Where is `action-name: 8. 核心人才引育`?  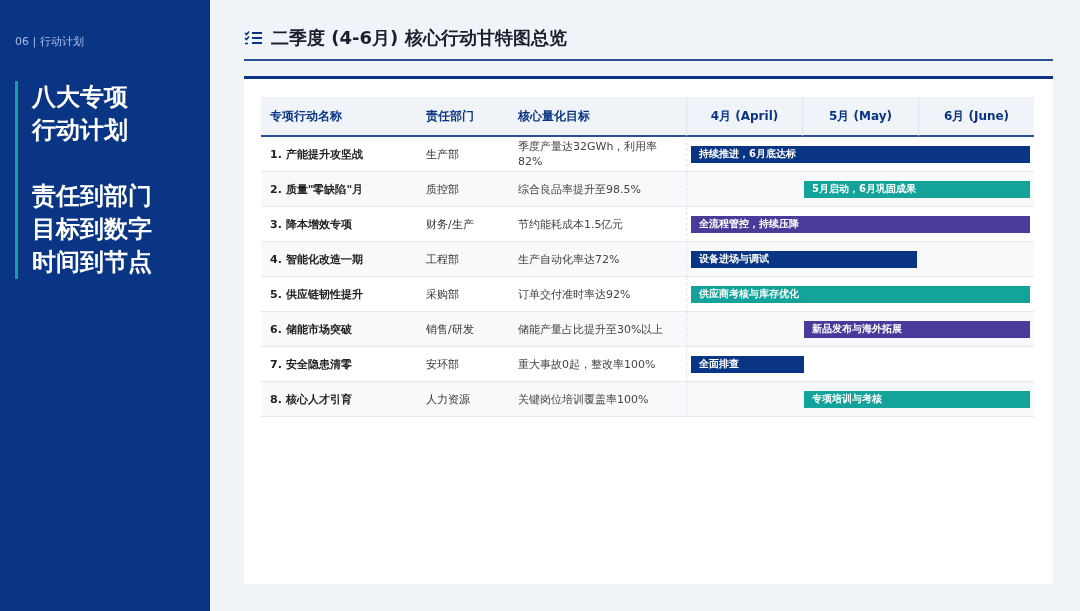 action-name: 8. 核心人才引育 is located at coordinates (339, 399).